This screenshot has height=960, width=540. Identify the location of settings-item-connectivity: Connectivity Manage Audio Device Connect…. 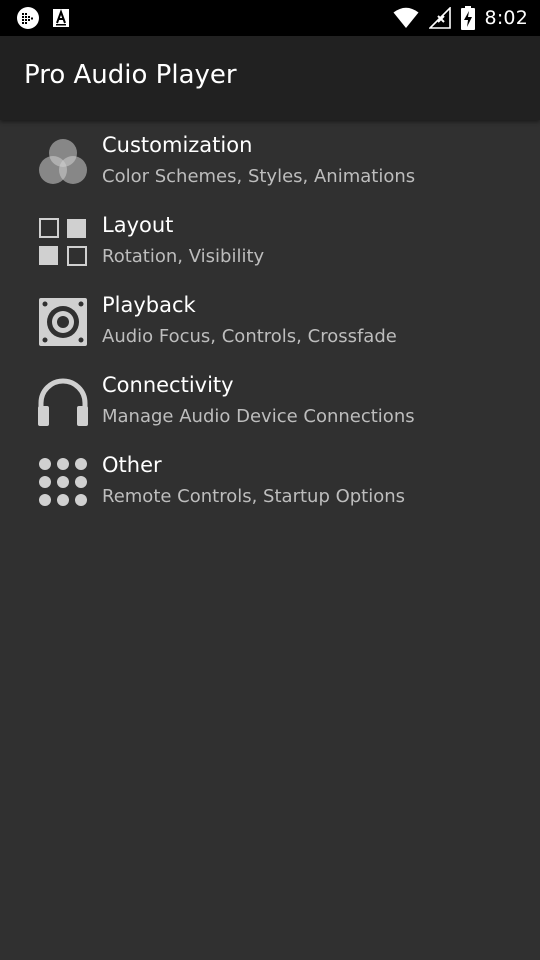
(270, 402).